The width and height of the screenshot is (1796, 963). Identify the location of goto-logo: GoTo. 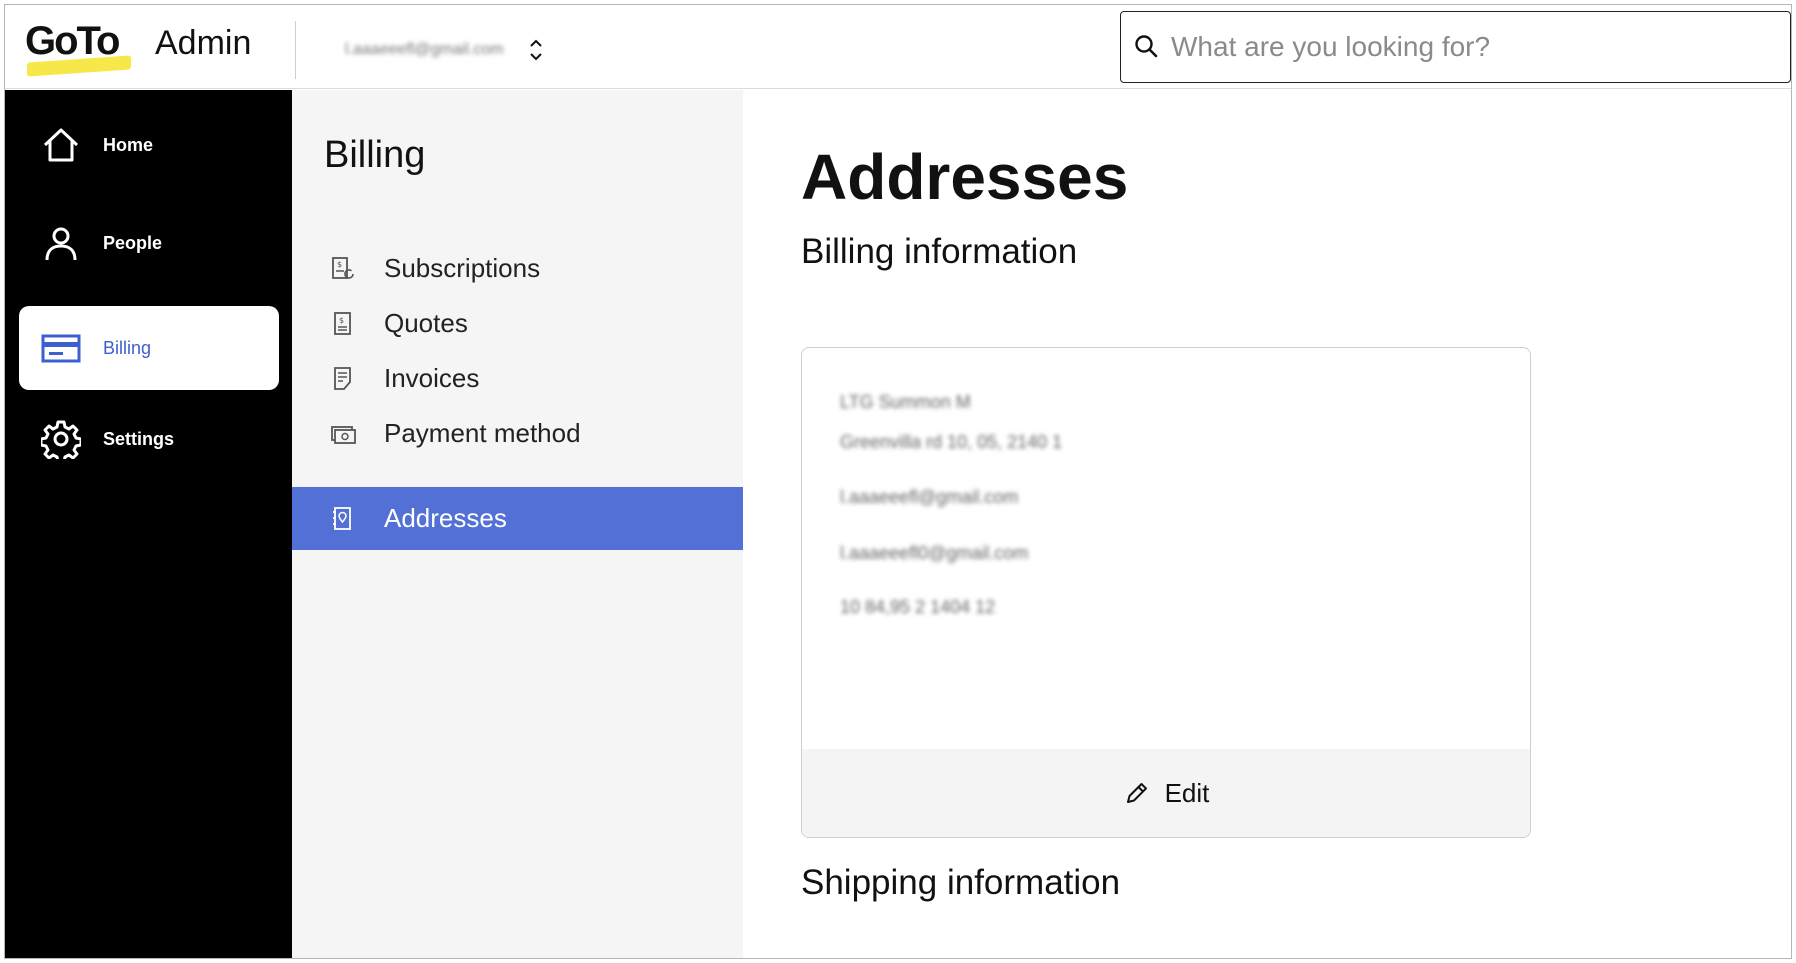
(79, 49).